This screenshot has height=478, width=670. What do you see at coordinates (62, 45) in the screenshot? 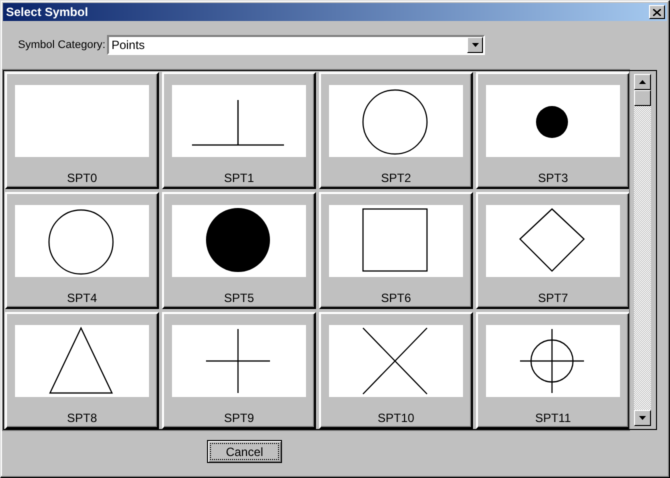
I see `field-label: Symbol Category:` at bounding box center [62, 45].